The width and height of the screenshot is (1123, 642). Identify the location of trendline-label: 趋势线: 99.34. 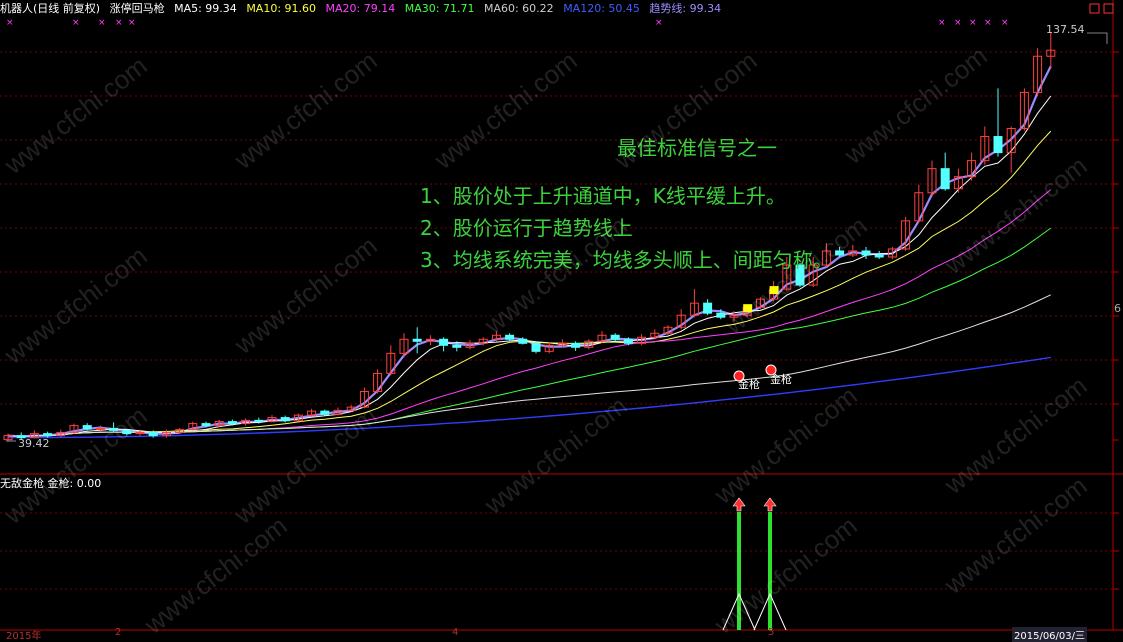
(685, 8).